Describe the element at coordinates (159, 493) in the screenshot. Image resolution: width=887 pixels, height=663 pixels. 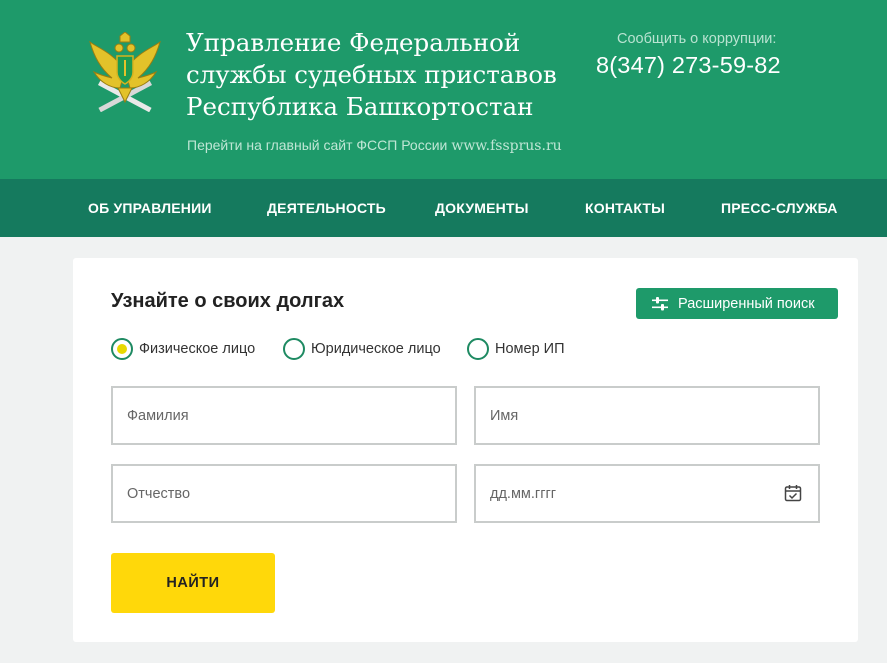
I see `patronymic-placeholder: Отчество` at that location.